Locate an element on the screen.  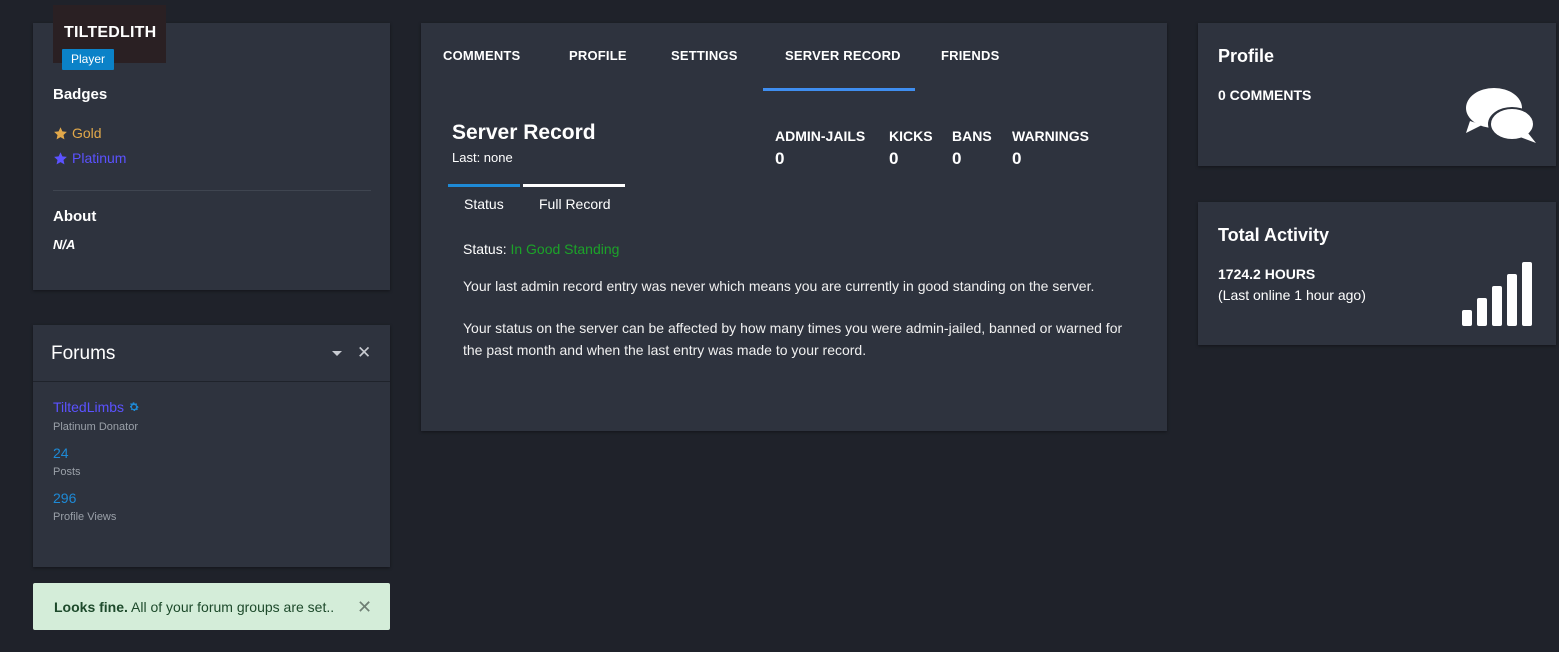
comments-icon is located at coordinates (1501, 115).